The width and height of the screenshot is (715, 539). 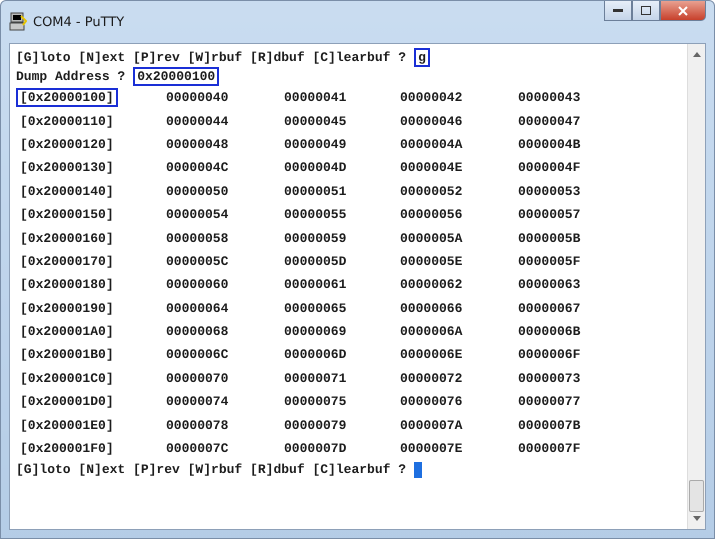 I want to click on memory-value: 00000051, so click(x=316, y=191).